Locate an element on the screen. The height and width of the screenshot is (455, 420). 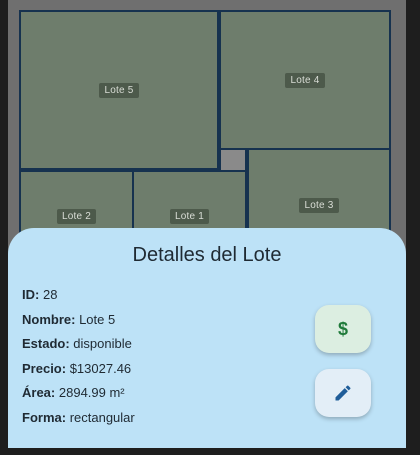
lot-label: Lote 5 is located at coordinates (119, 90).